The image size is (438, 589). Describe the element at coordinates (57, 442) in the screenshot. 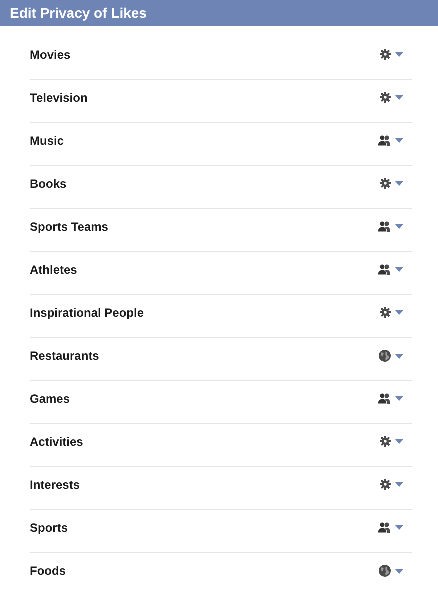

I see `category-label: Activities` at that location.